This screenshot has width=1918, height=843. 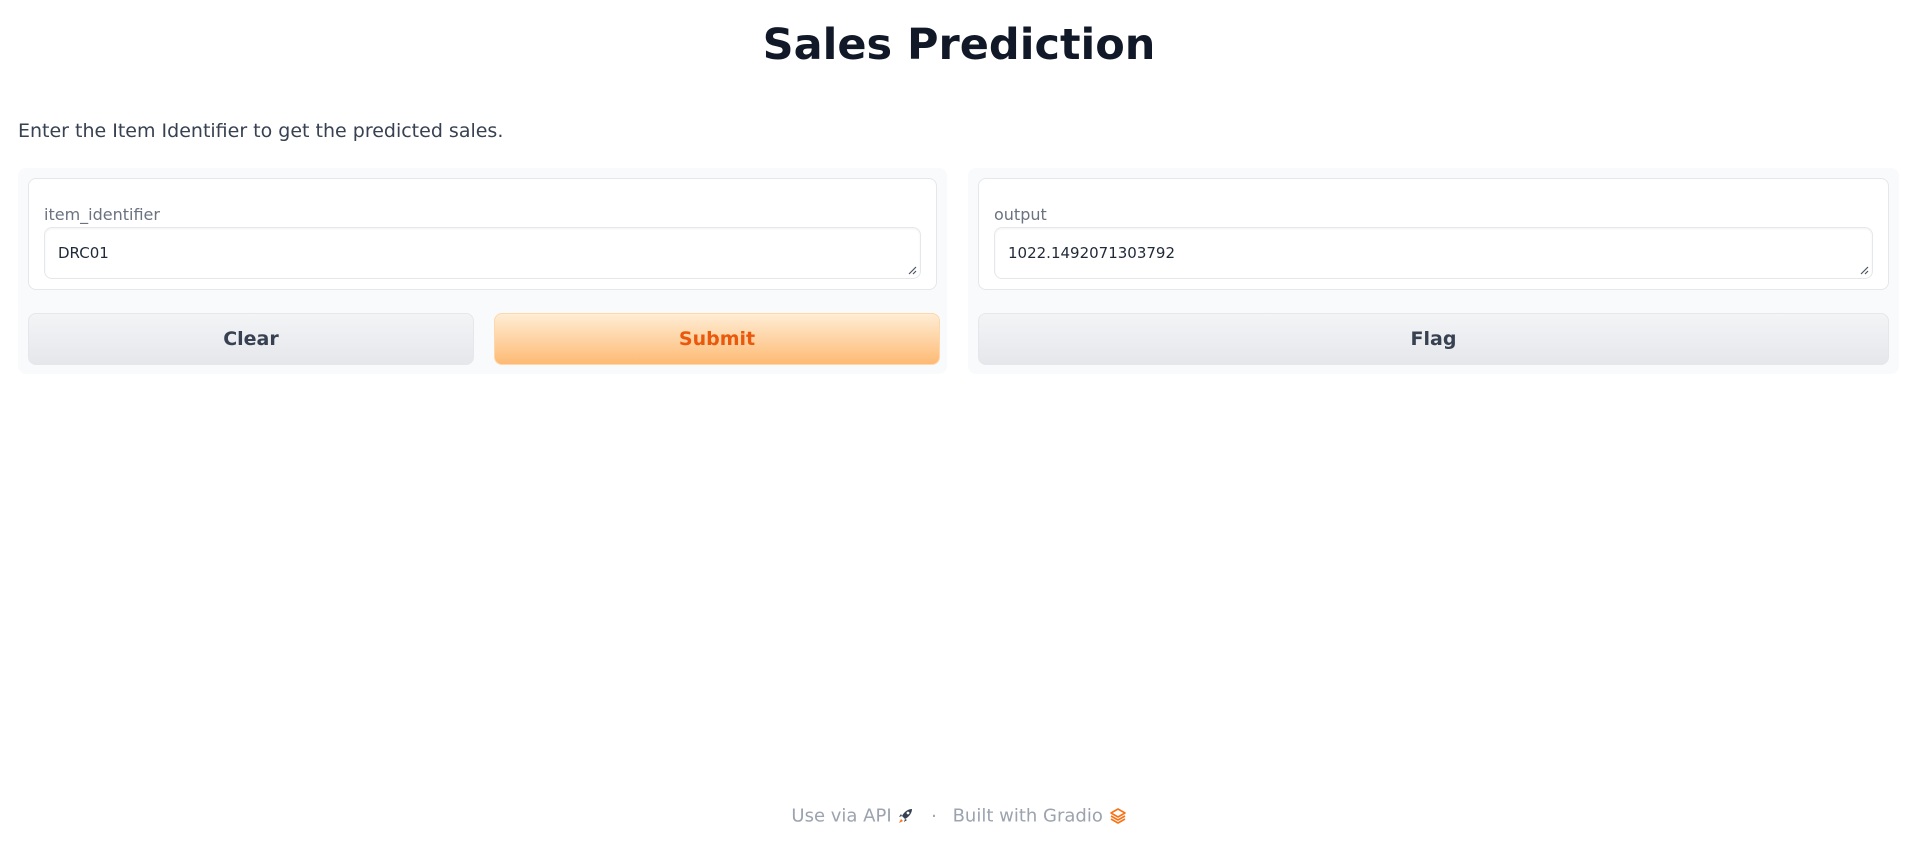 I want to click on submit-button: Submit, so click(x=717, y=339).